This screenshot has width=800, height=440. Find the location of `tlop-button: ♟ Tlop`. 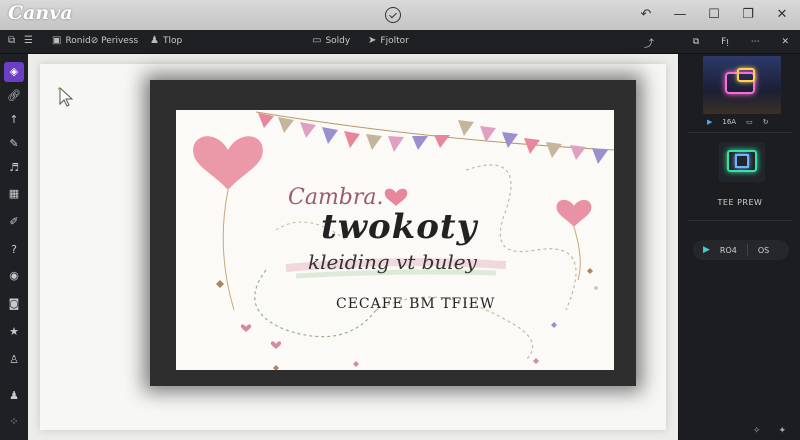

tlop-button: ♟ Tlop is located at coordinates (166, 40).